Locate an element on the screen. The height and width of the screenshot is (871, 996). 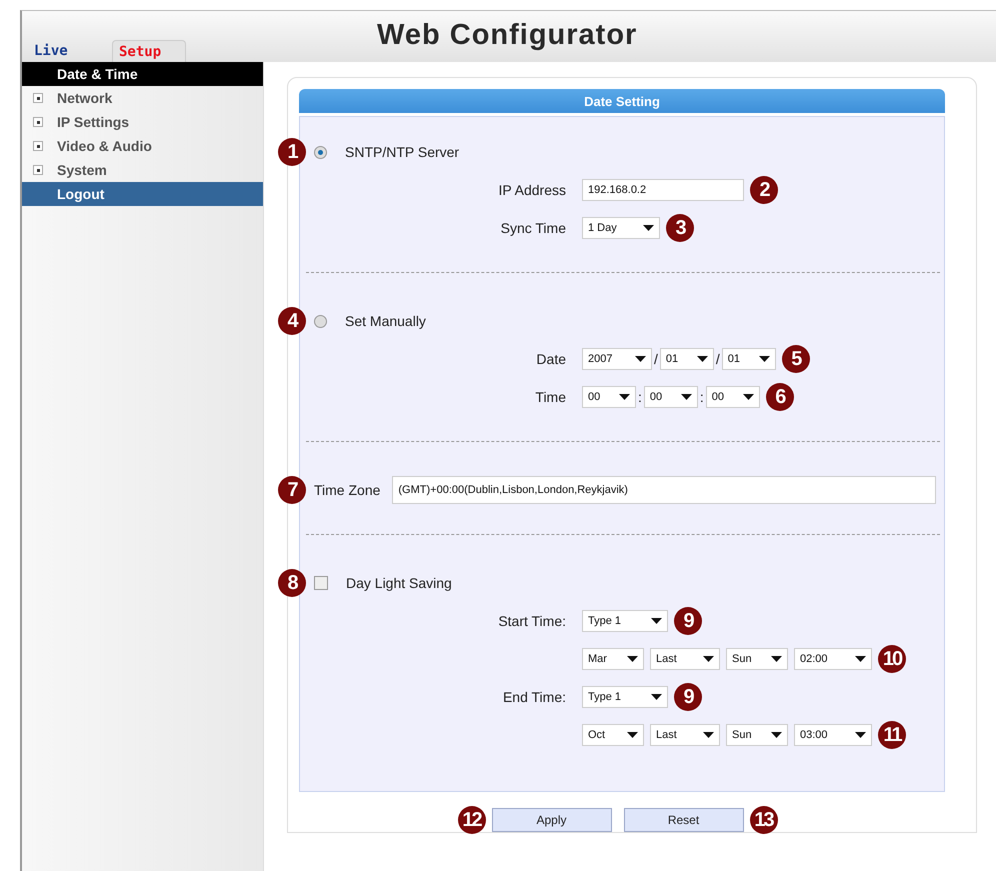
callout-number: 12 is located at coordinates (472, 820).